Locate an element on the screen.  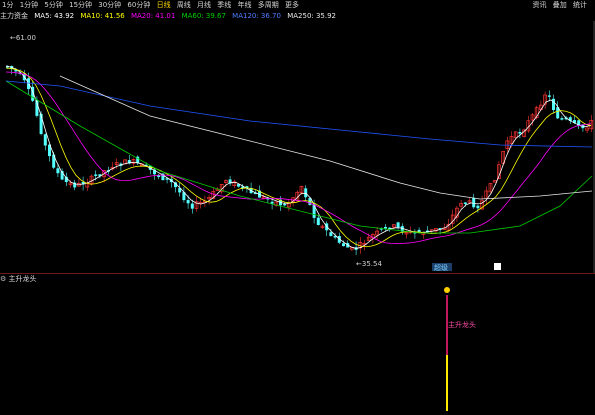
period-tab-6: 60分钟 is located at coordinates (138, 5).